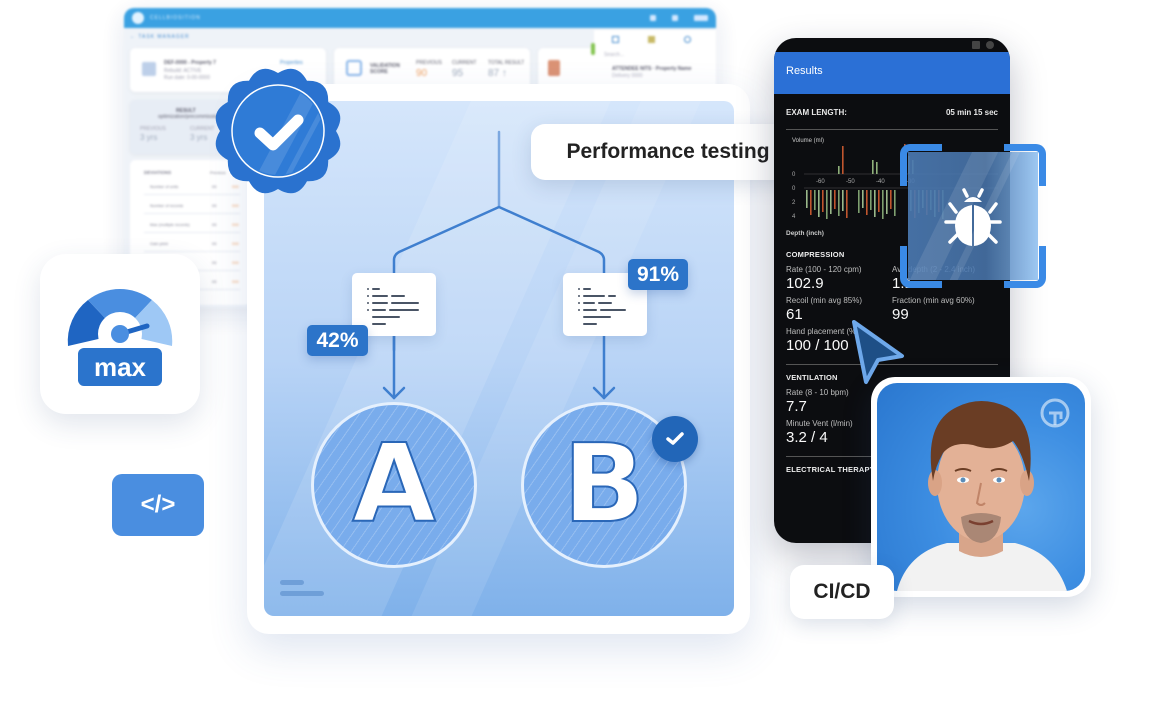  What do you see at coordinates (892, 112) in the screenshot?
I see `exam-length-row: EXAM LENGTH: 05 min 15 sec` at bounding box center [892, 112].